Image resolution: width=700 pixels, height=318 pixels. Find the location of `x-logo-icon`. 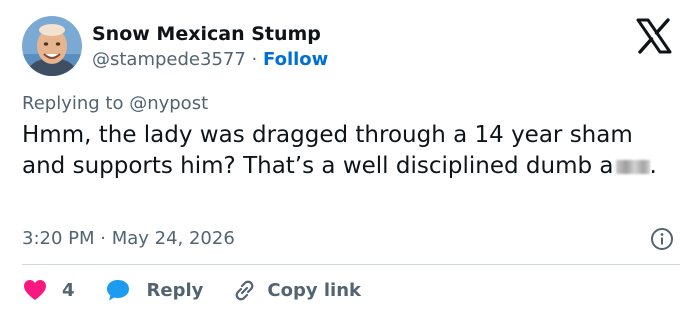

x-logo-icon is located at coordinates (654, 36).